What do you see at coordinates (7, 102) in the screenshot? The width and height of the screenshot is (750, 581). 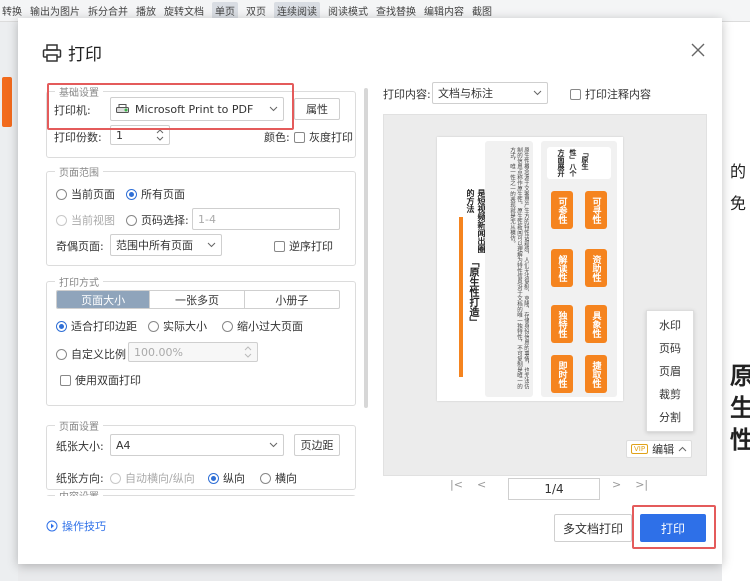 I see `background-orange-tab` at bounding box center [7, 102].